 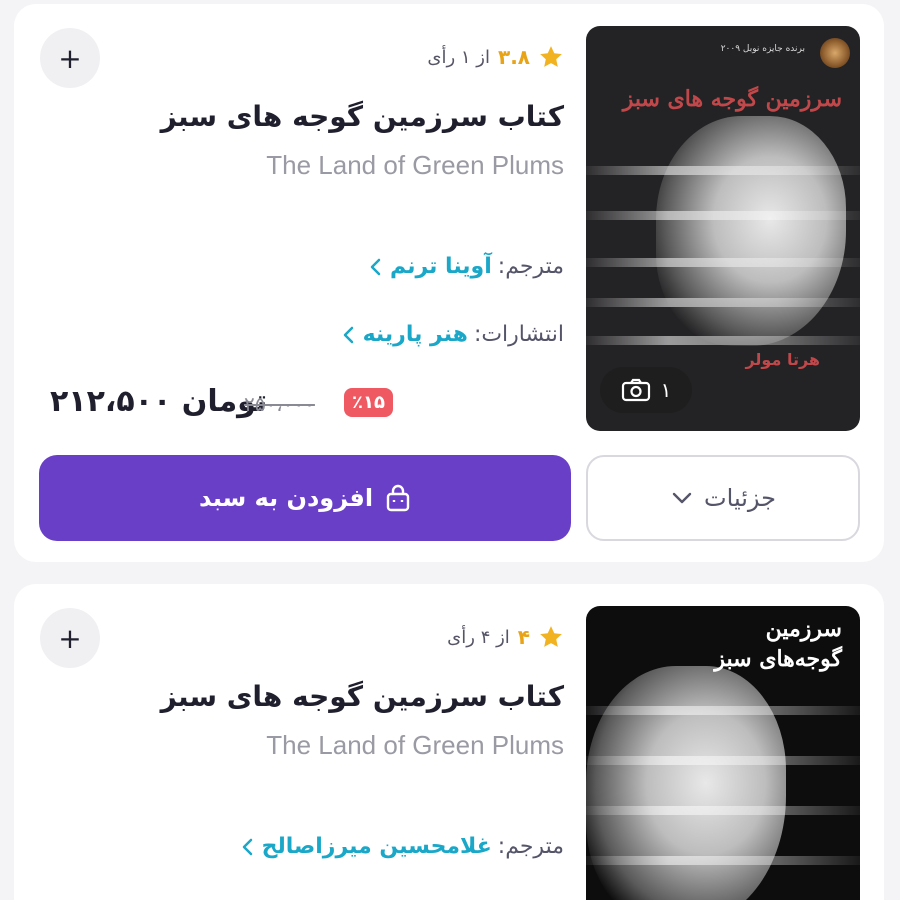 I want to click on photo-count-badge: ۱, so click(x=646, y=390).